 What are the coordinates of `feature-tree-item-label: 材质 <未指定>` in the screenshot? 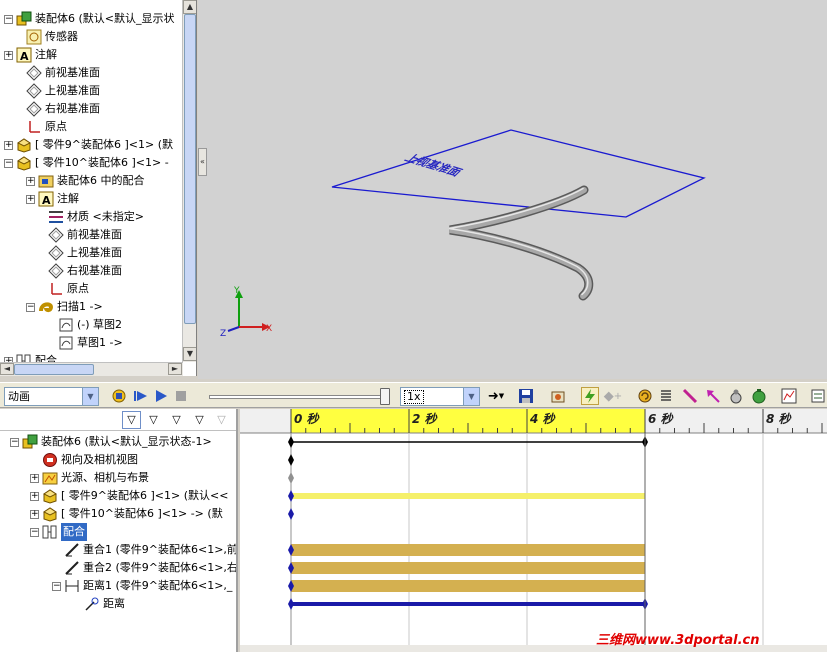 It's located at (105, 216).